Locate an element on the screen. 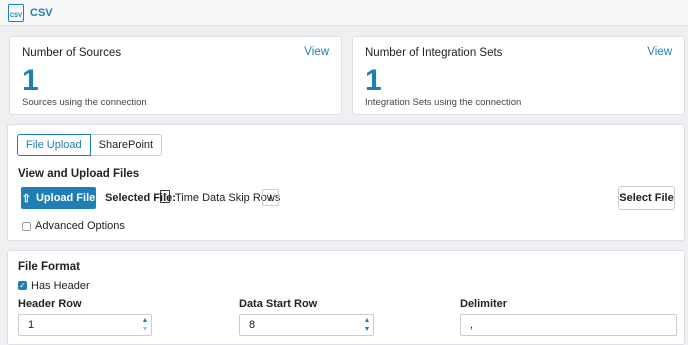 This screenshot has height=345, width=688. integration-sets-count: 1 is located at coordinates (373, 80).